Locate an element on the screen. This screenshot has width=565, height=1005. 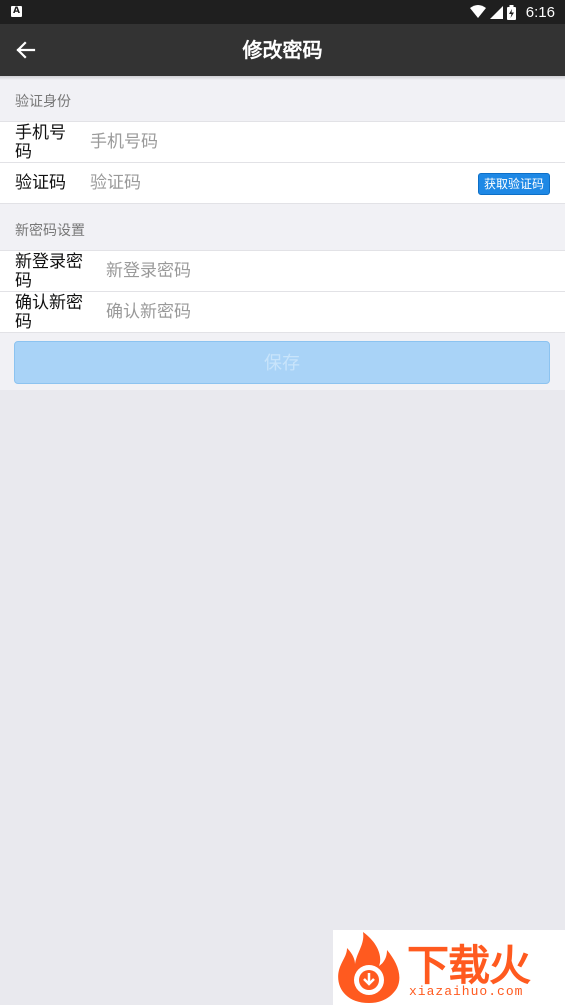
flame-download-icon is located at coordinates (369, 967).